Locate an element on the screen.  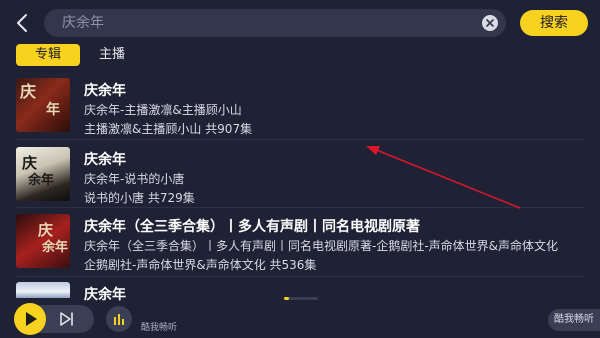
album-meta: 主播激凛&主播顾小山 共907集 is located at coordinates (168, 129).